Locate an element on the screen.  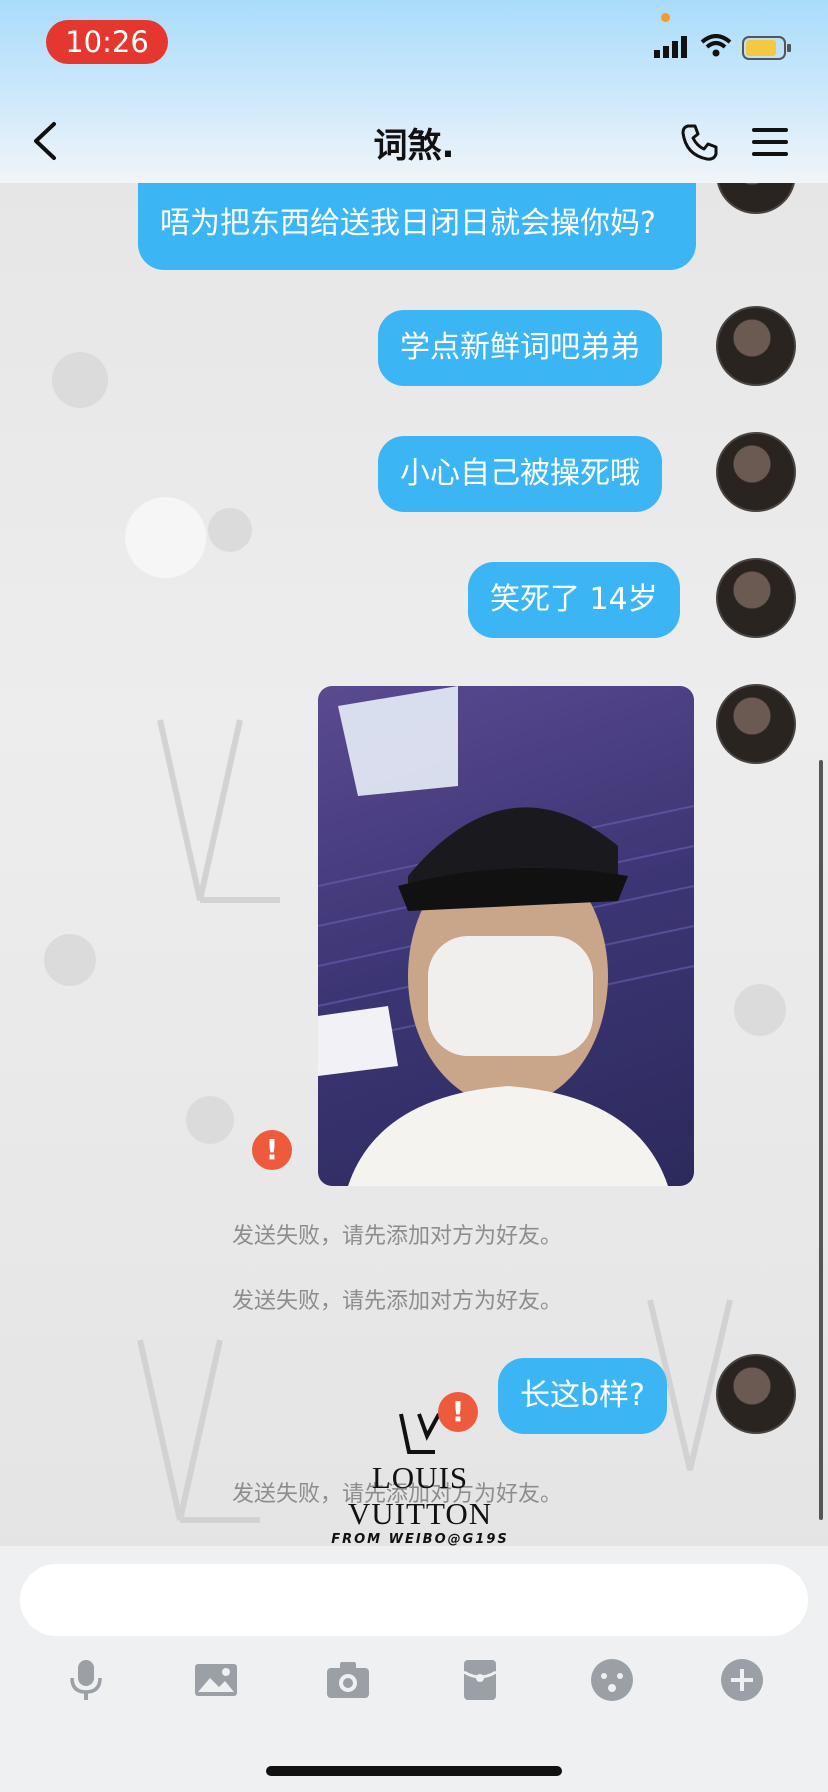
mic-icon is located at coordinates (86, 1680).